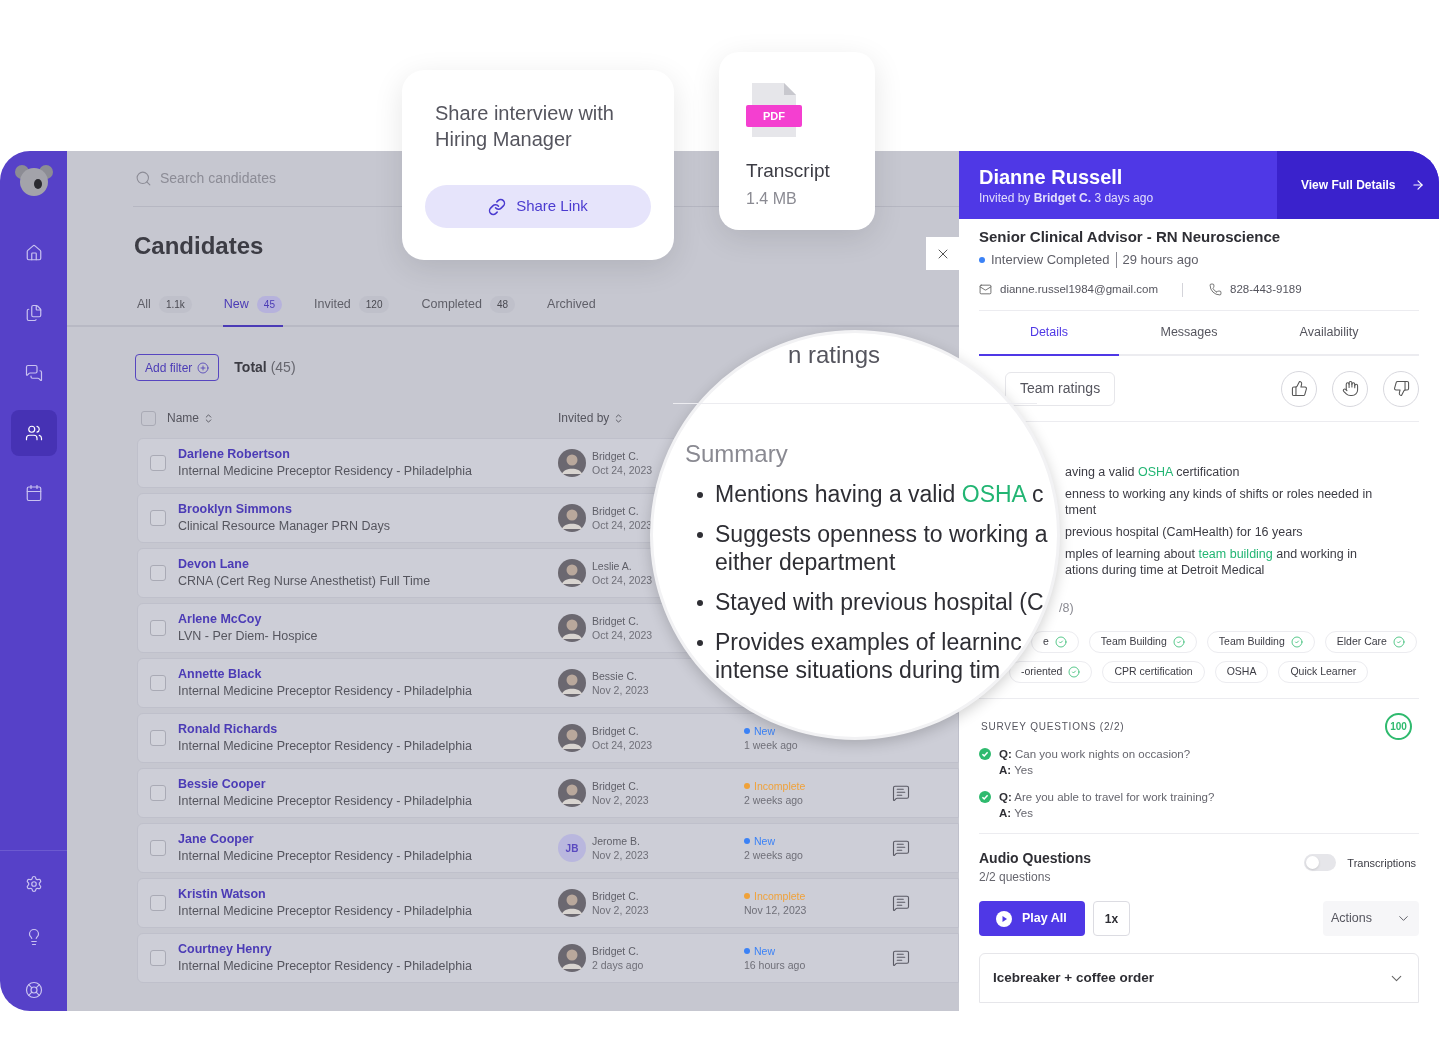 The image size is (1439, 1046). Describe the element at coordinates (368, 564) in the screenshot. I see `candidate-name: Devon Lane` at that location.